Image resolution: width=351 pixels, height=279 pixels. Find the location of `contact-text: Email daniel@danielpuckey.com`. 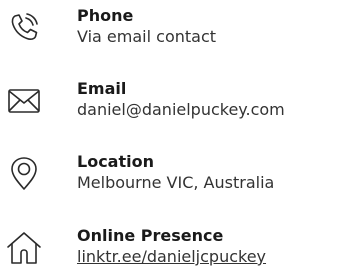

contact-text: Email daniel@danielpuckey.com is located at coordinates (214, 100).